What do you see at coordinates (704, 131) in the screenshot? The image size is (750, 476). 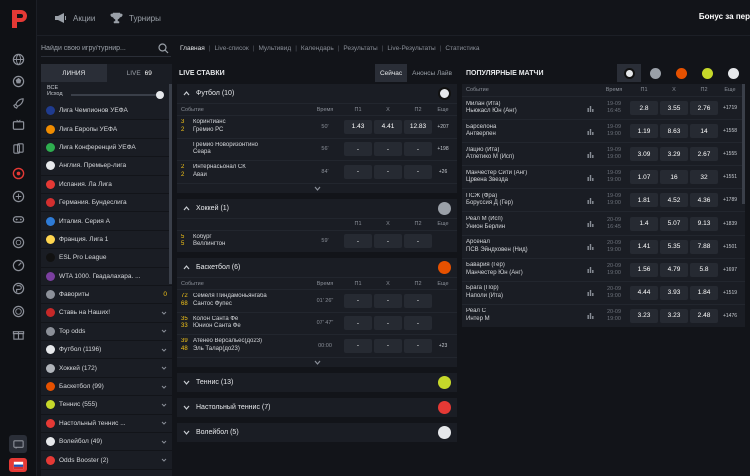 I see `odd-p2-button: 14` at bounding box center [704, 131].